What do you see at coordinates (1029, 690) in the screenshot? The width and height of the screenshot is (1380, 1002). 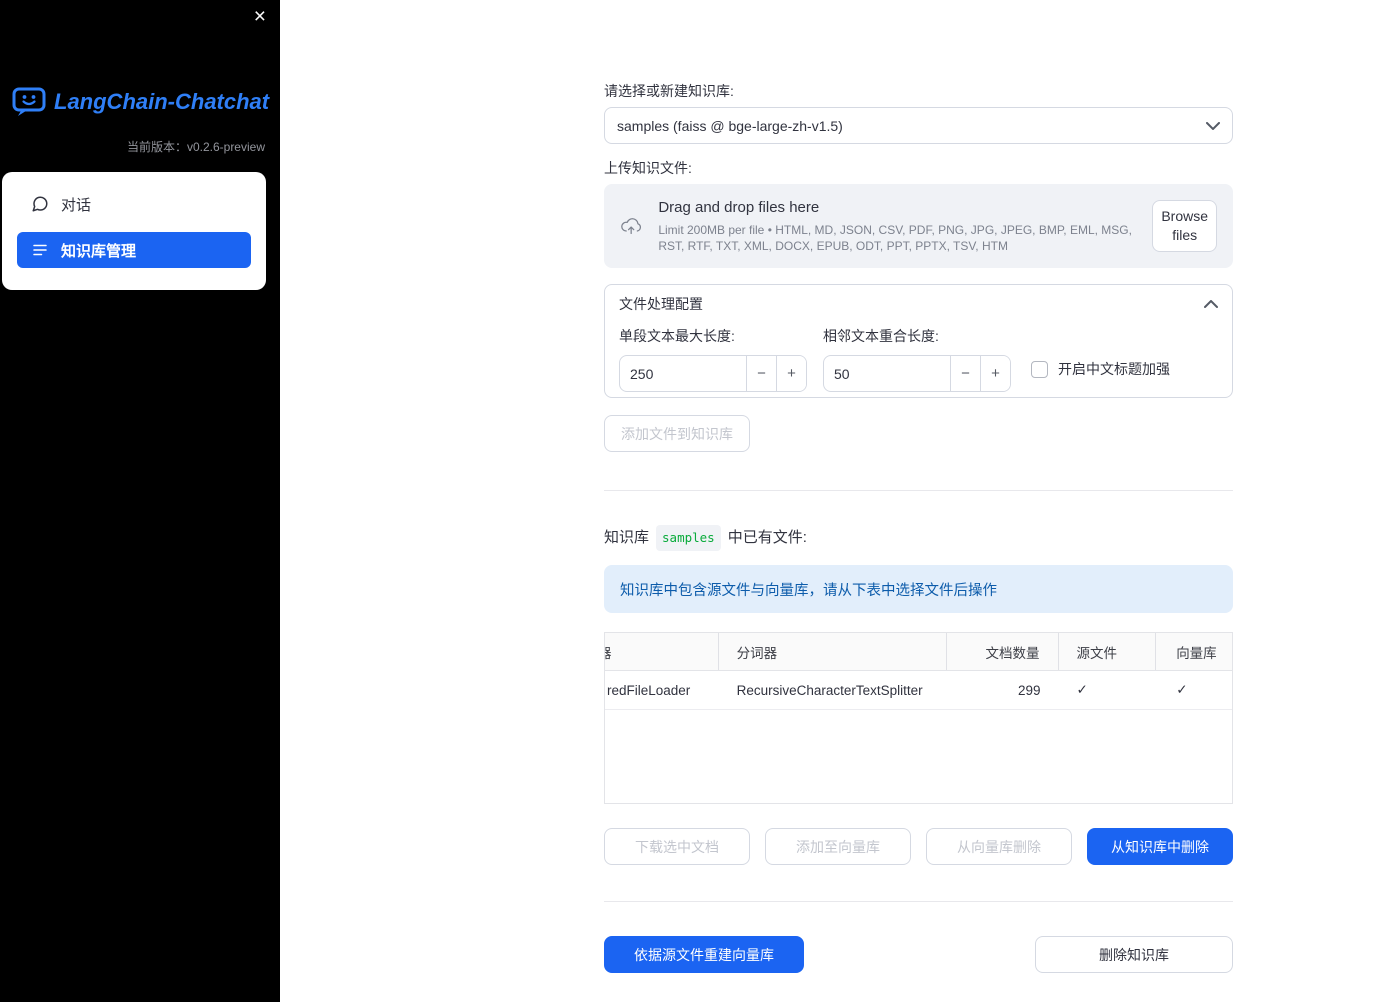 I see `cell-value: 299` at bounding box center [1029, 690].